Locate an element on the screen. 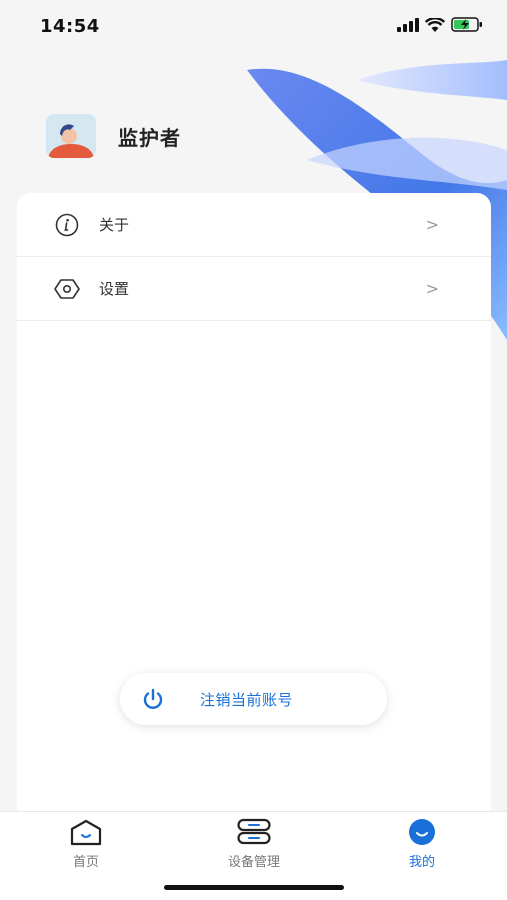  avatar is located at coordinates (71, 136).